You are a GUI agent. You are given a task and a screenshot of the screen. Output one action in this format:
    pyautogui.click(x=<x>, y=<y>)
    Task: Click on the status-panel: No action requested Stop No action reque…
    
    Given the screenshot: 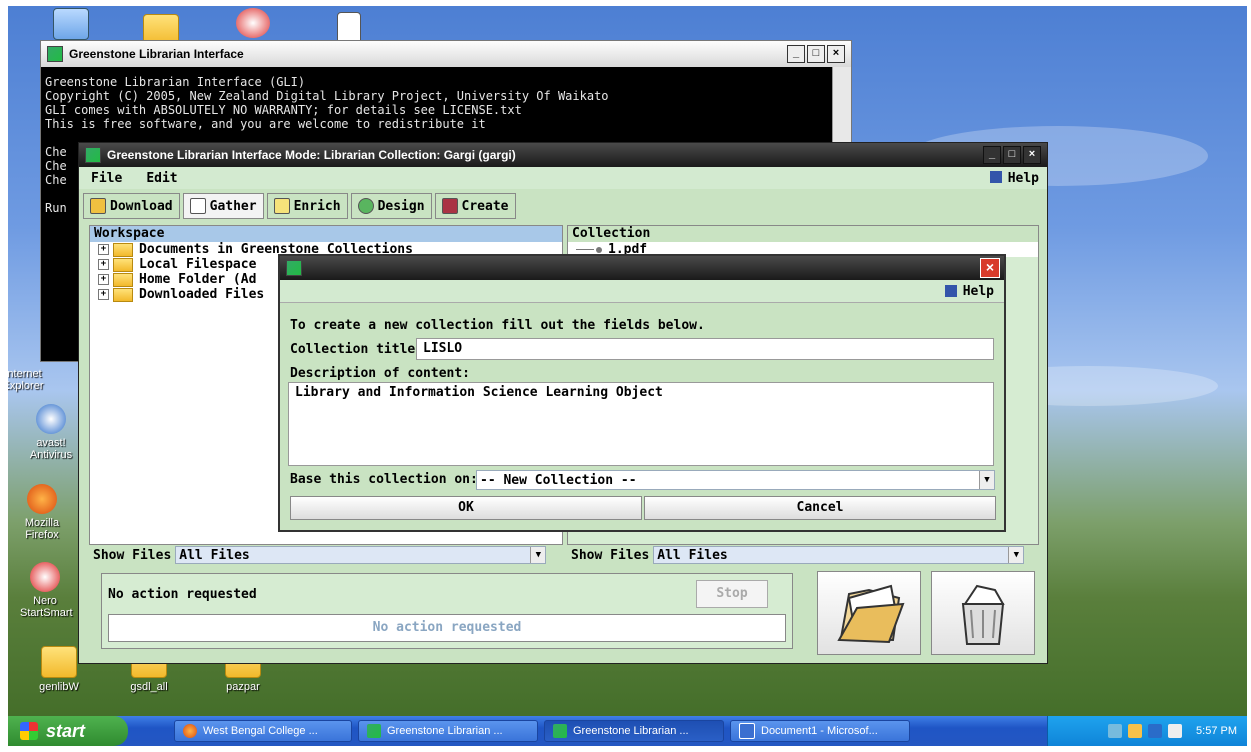 What is the action you would take?
    pyautogui.click(x=447, y=611)
    